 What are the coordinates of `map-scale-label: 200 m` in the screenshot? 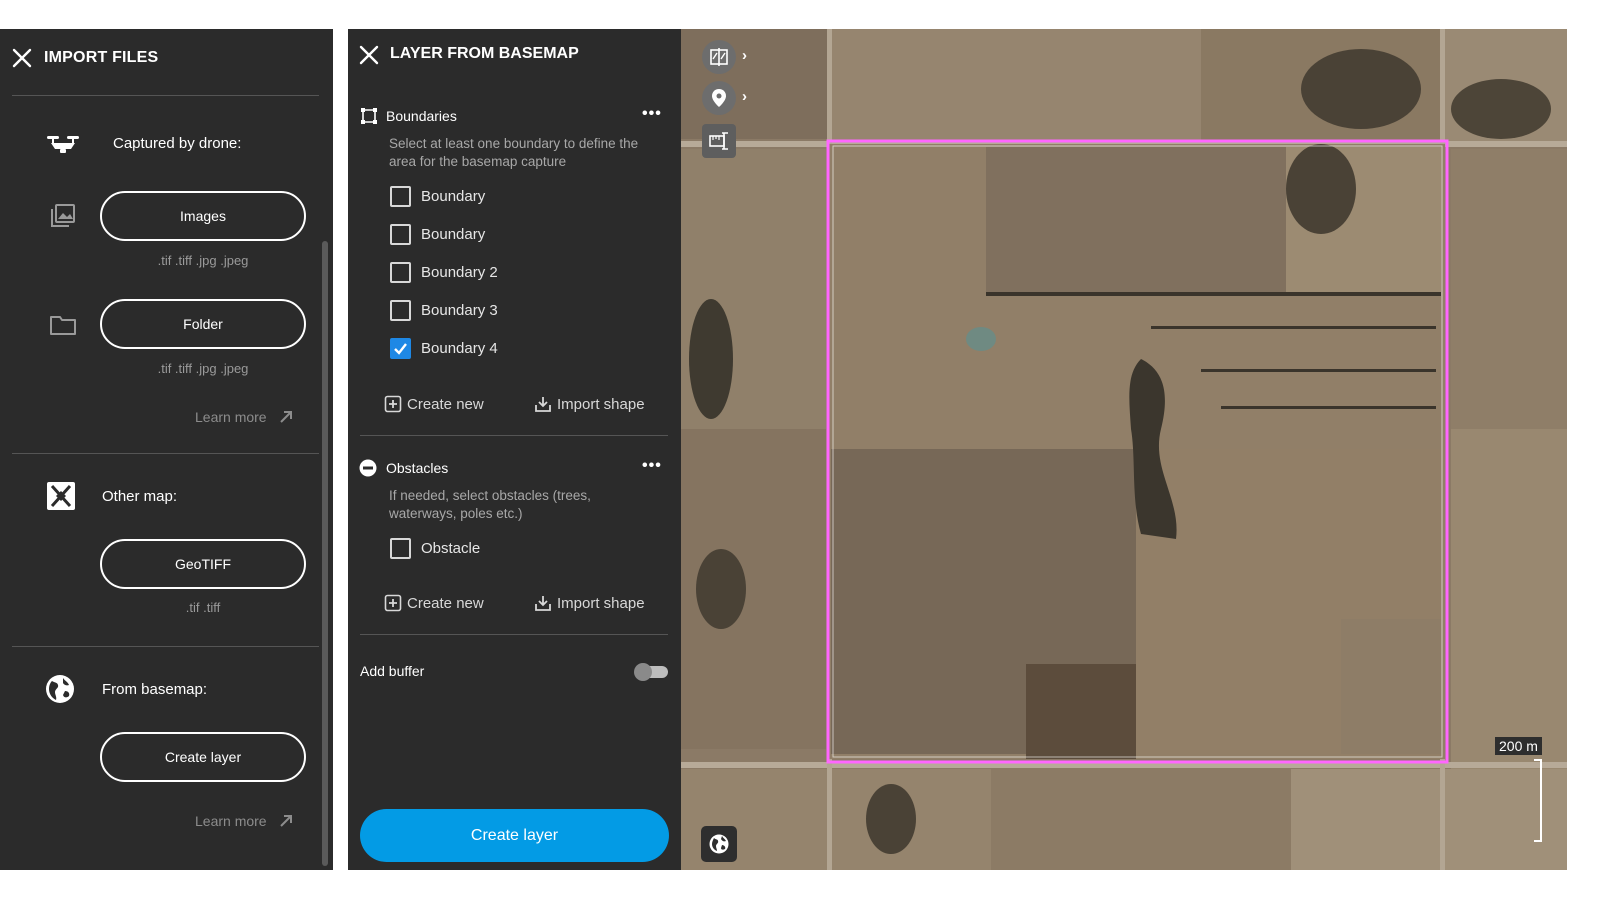 It's located at (1518, 746).